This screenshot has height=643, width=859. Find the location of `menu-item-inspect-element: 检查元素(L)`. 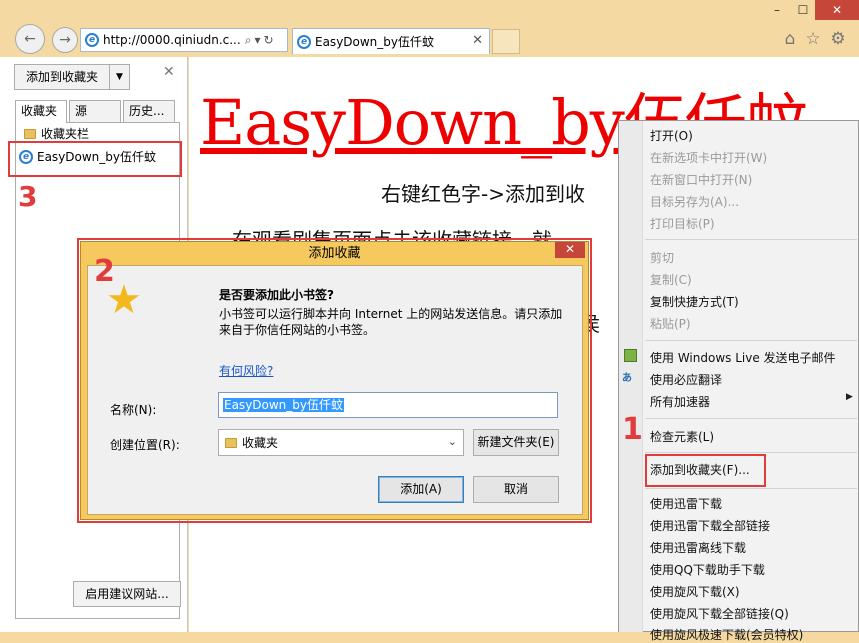

menu-item-inspect-element: 检查元素(L) is located at coordinates (682, 436).